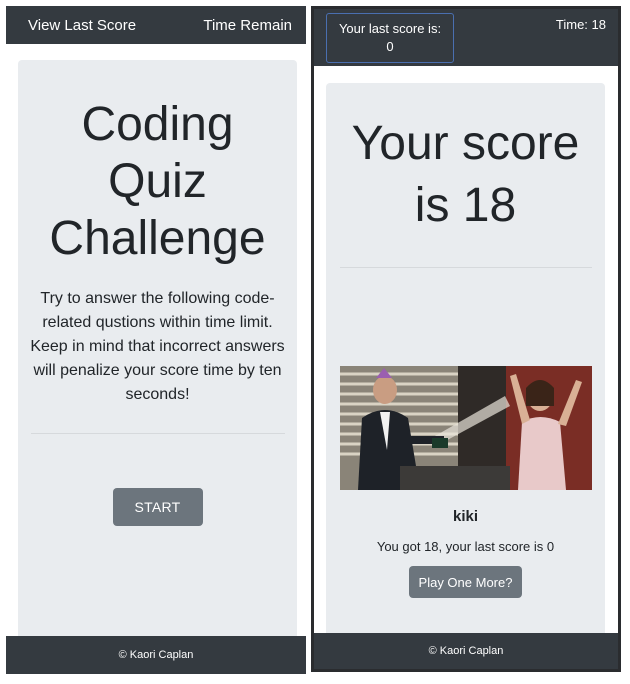  I want to click on time-remain-label: Time Remain, so click(247, 25).